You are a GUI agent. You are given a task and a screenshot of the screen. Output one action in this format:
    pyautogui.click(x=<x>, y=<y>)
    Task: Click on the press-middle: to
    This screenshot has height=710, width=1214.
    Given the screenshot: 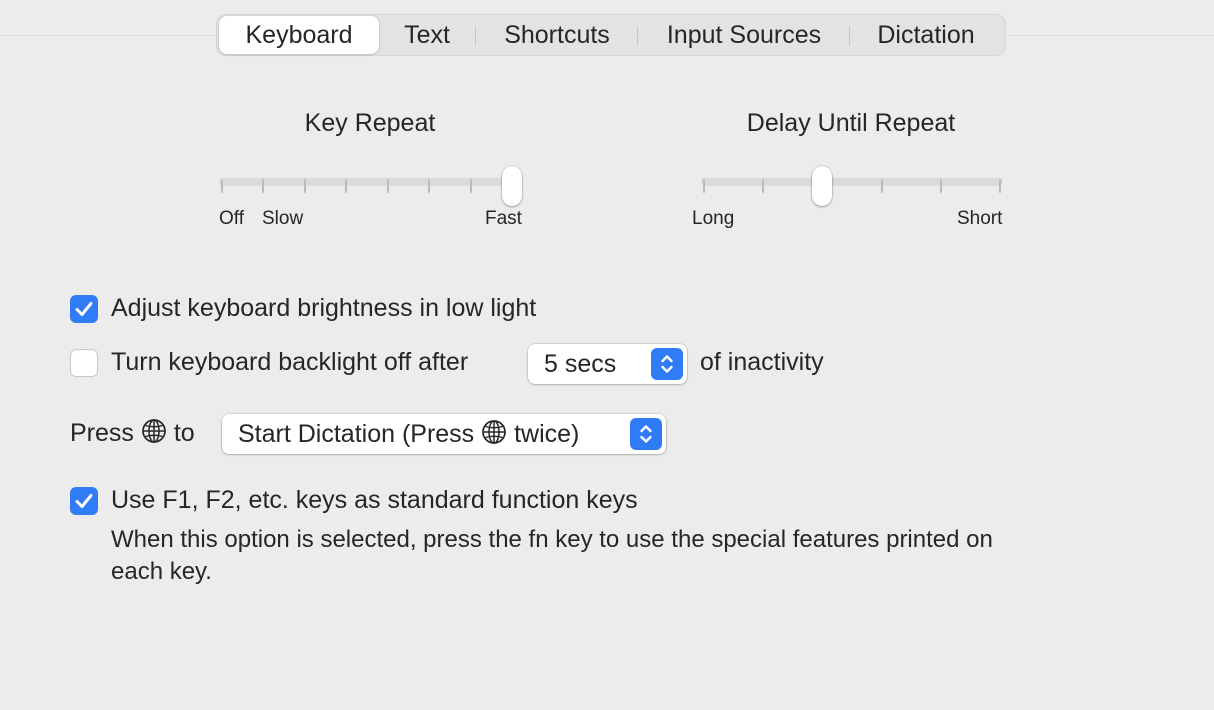 What is the action you would take?
    pyautogui.click(x=184, y=433)
    